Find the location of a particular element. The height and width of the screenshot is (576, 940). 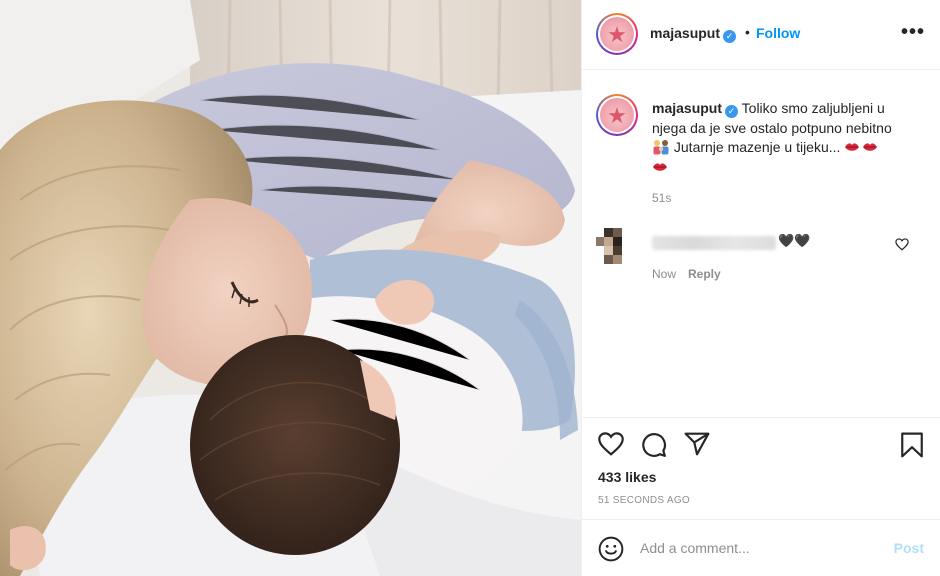

blurred-commenter-name is located at coordinates (714, 243).